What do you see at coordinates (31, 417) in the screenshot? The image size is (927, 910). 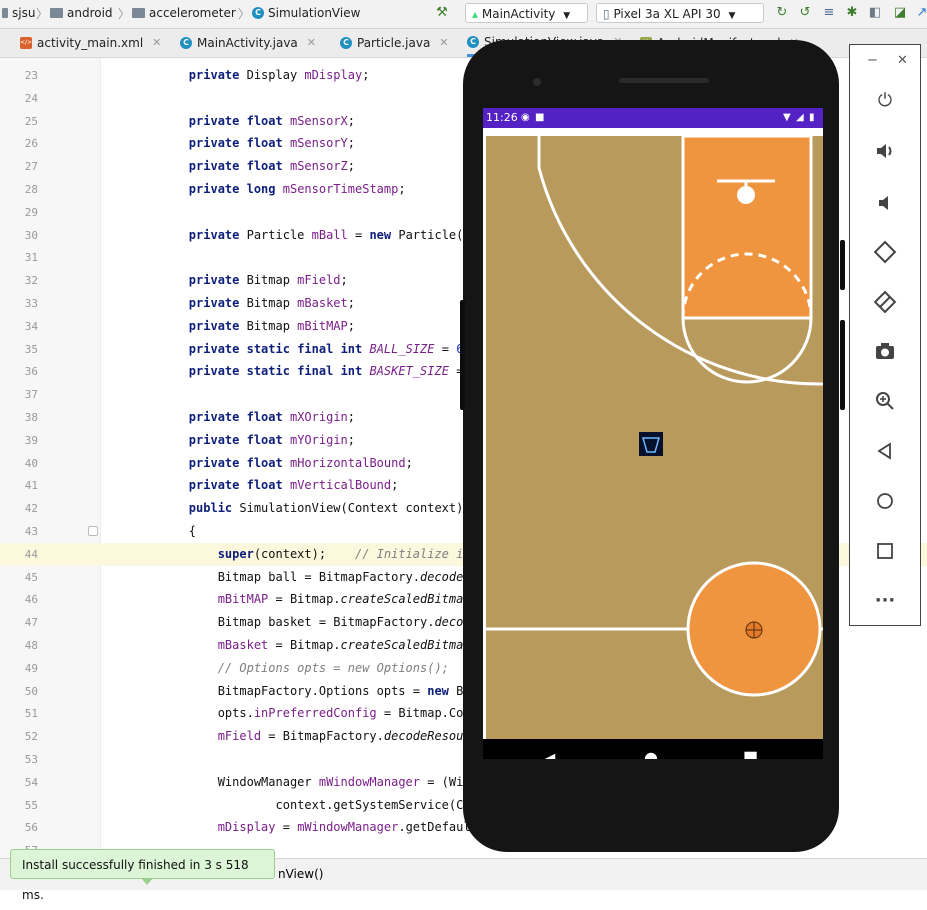 I see `line-number: 38` at bounding box center [31, 417].